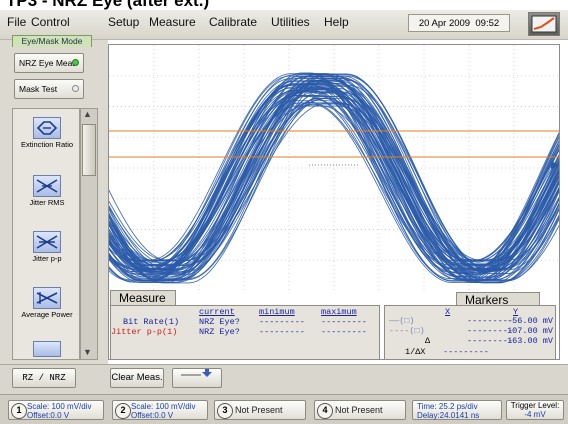  What do you see at coordinates (233, 22) in the screenshot?
I see `menu-calibrate: Calibrate` at bounding box center [233, 22].